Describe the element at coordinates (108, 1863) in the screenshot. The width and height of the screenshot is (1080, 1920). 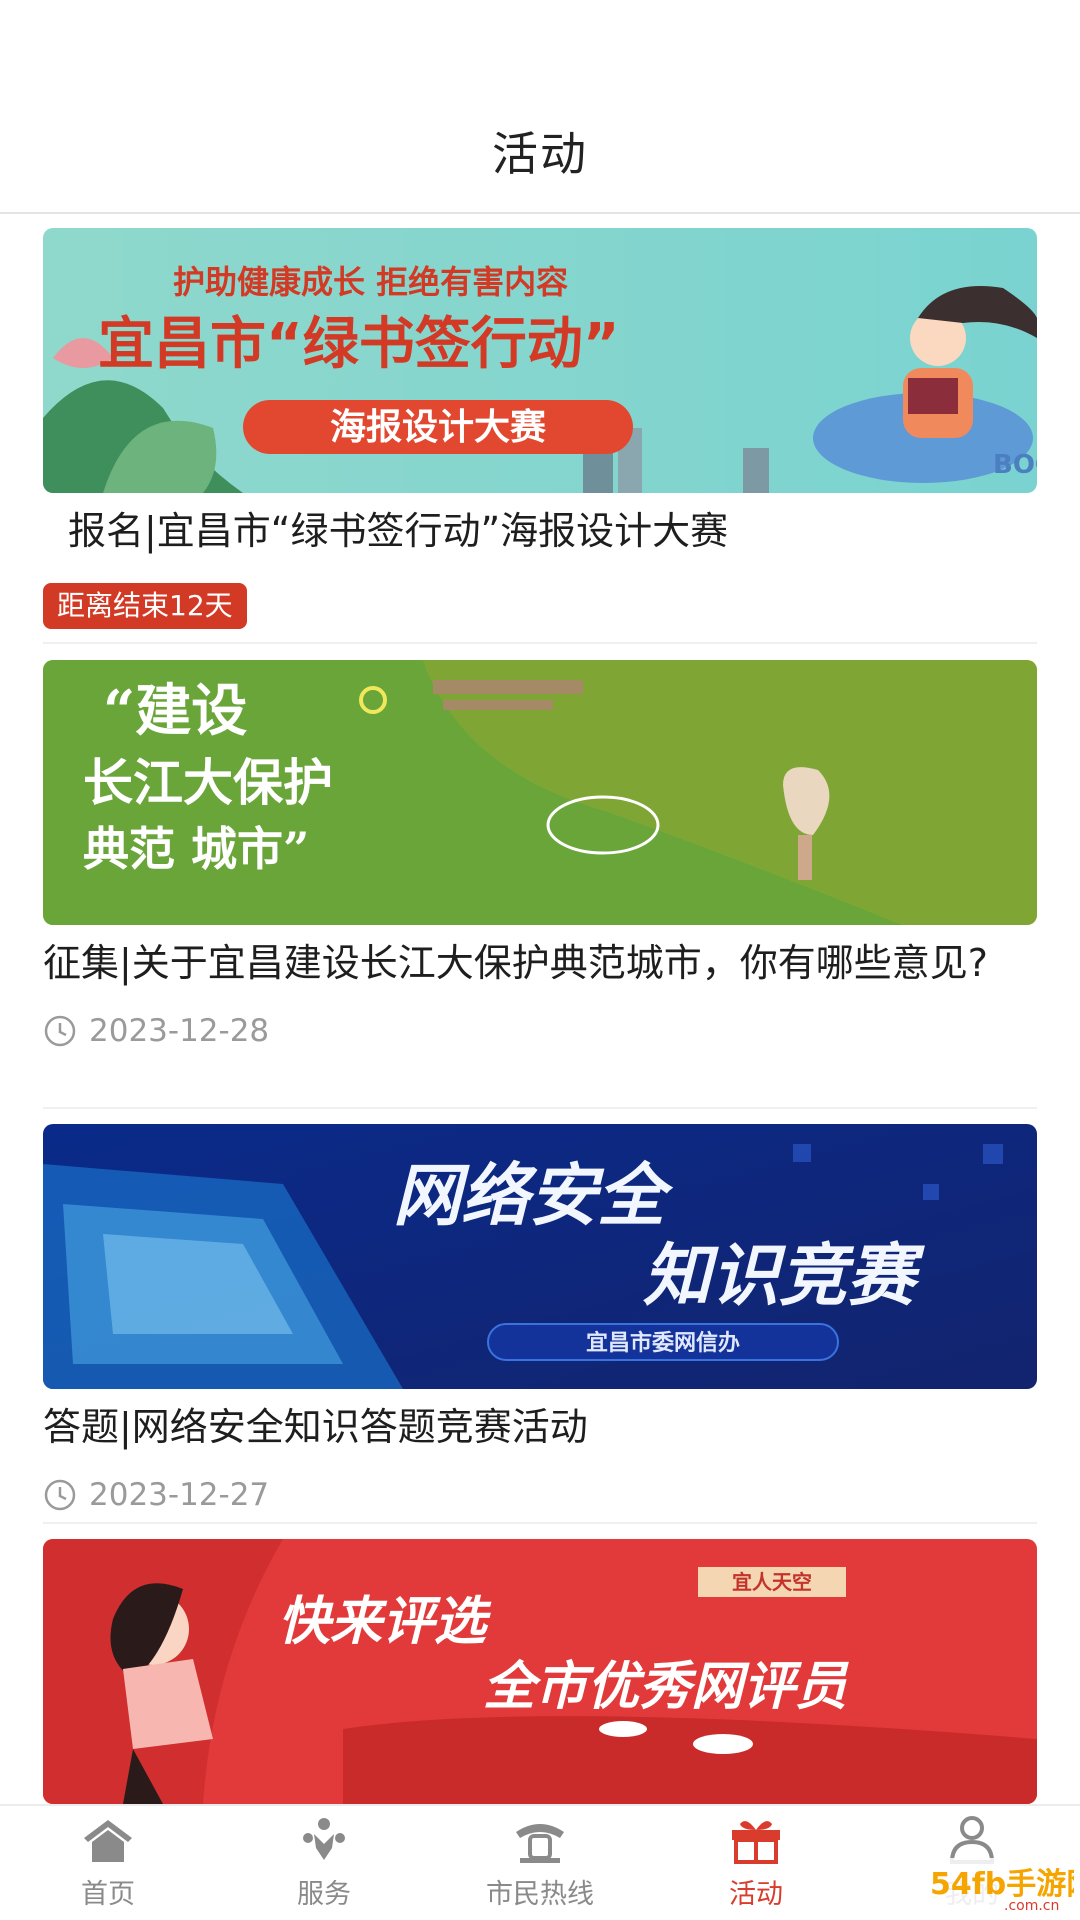
I see `tab-home: 首页` at that location.